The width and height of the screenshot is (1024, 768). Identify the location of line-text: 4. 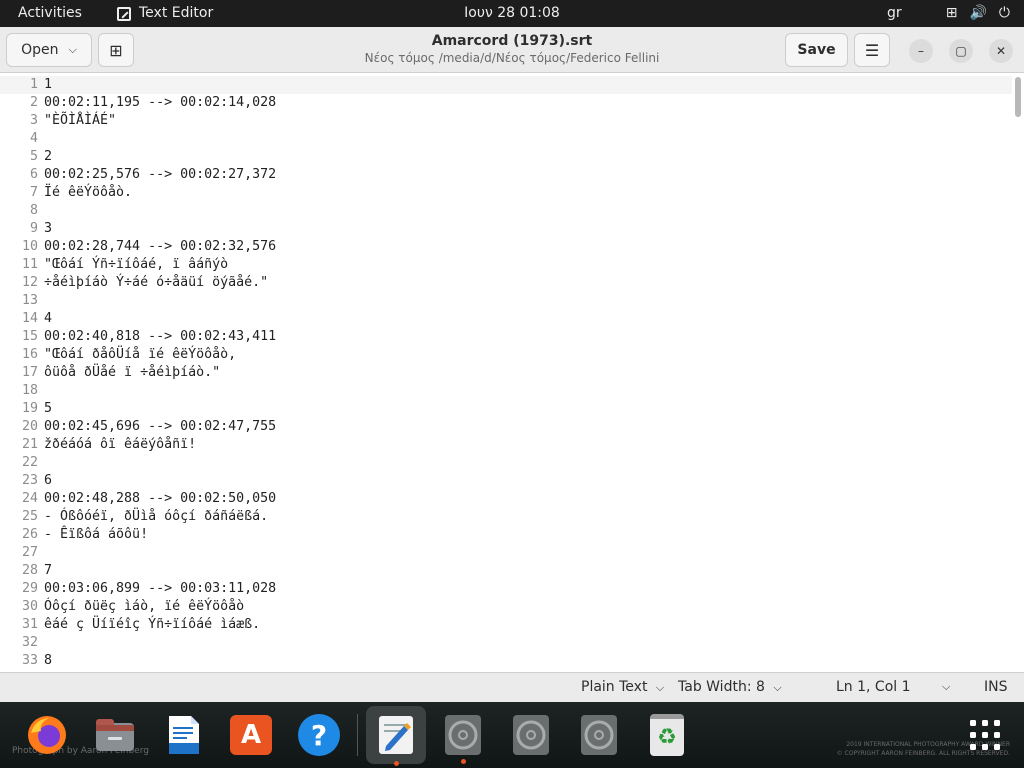
(48, 319).